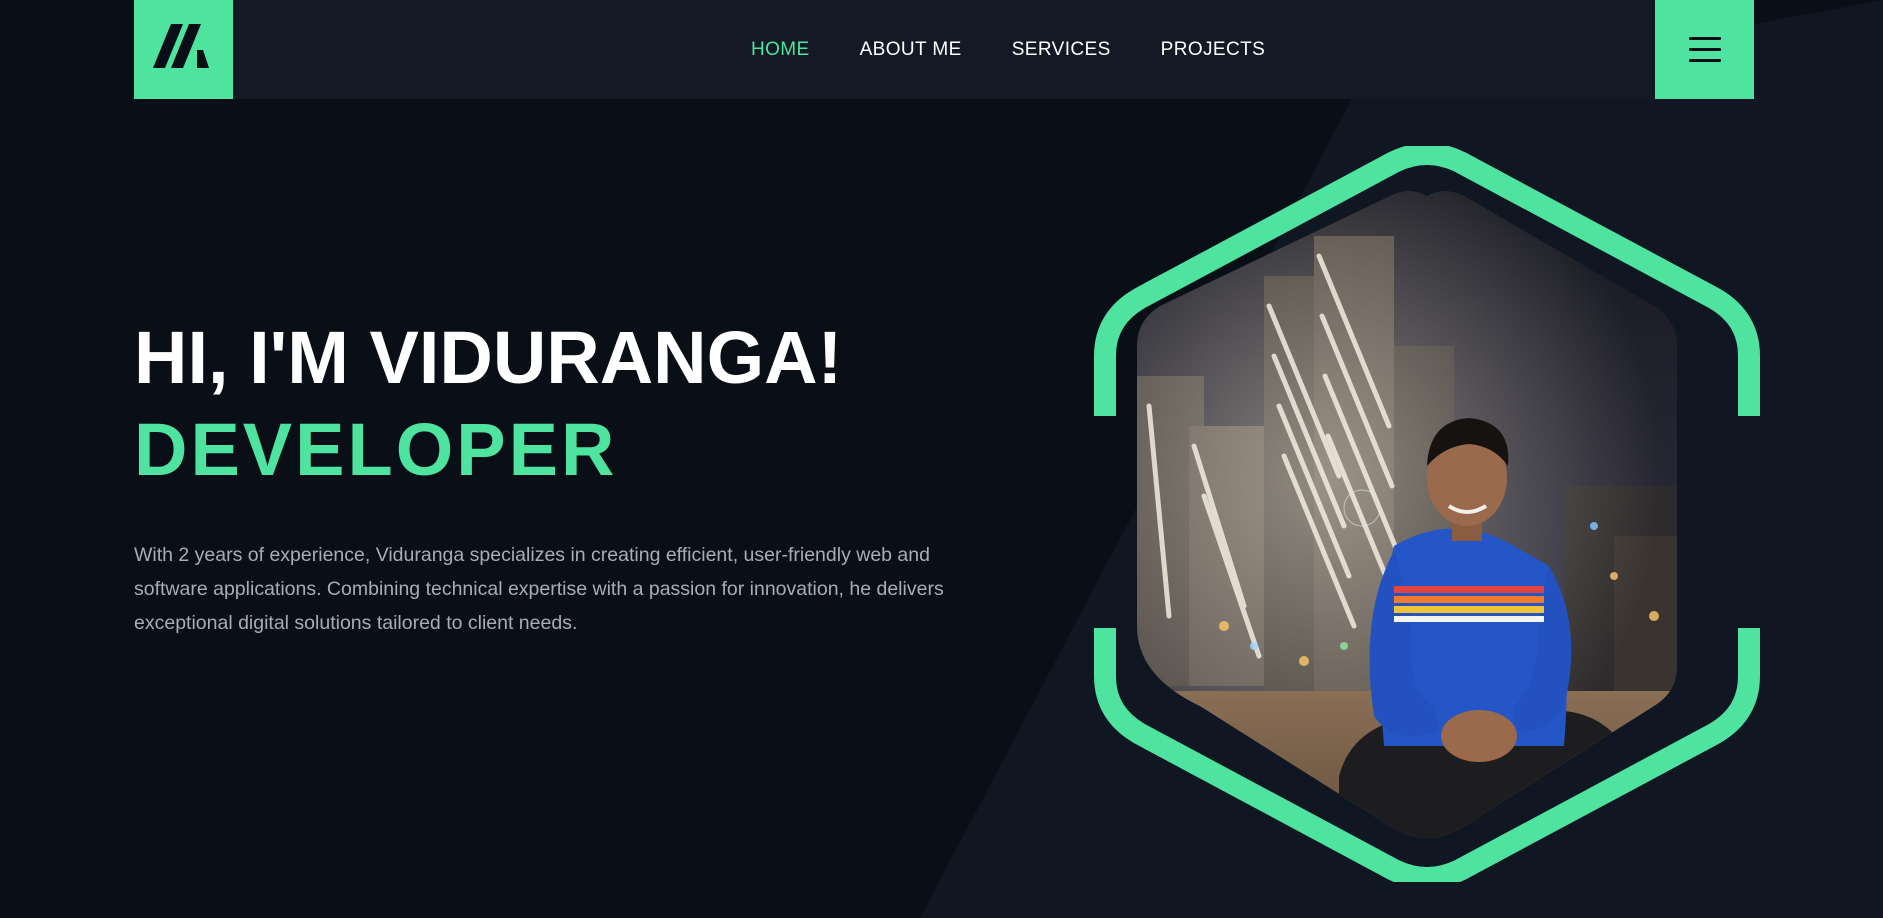 The width and height of the screenshot is (1883, 918). I want to click on hero-role: DEVELOPER, so click(376, 449).